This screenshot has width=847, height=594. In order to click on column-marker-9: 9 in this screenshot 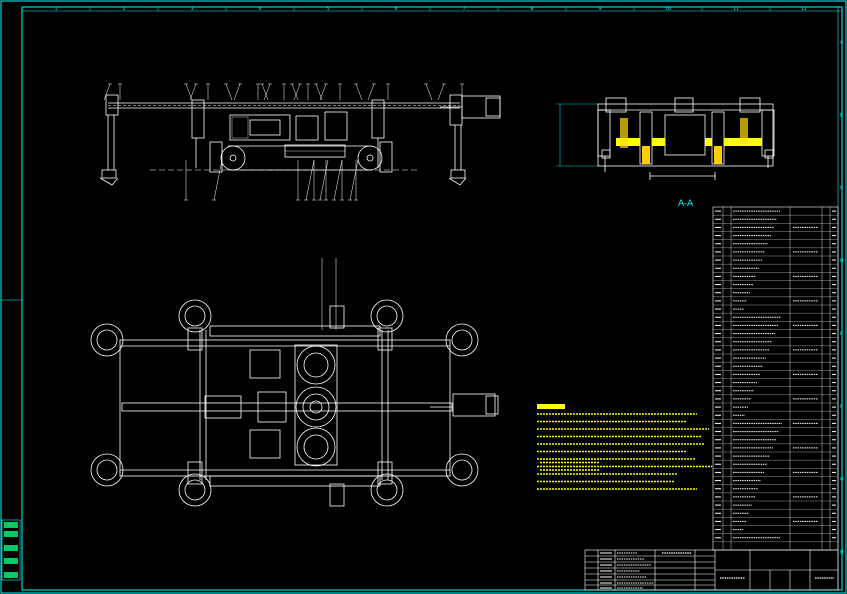, I will do `click(600, 9)`.